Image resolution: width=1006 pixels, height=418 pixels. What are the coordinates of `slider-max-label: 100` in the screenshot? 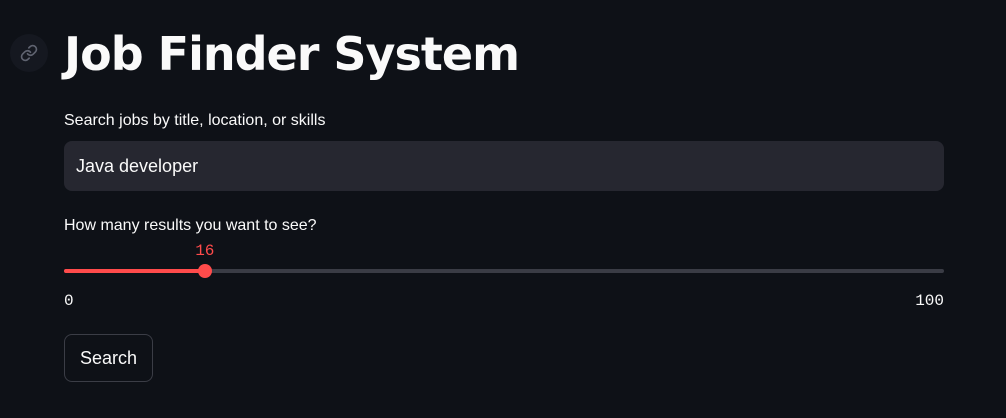 It's located at (929, 301).